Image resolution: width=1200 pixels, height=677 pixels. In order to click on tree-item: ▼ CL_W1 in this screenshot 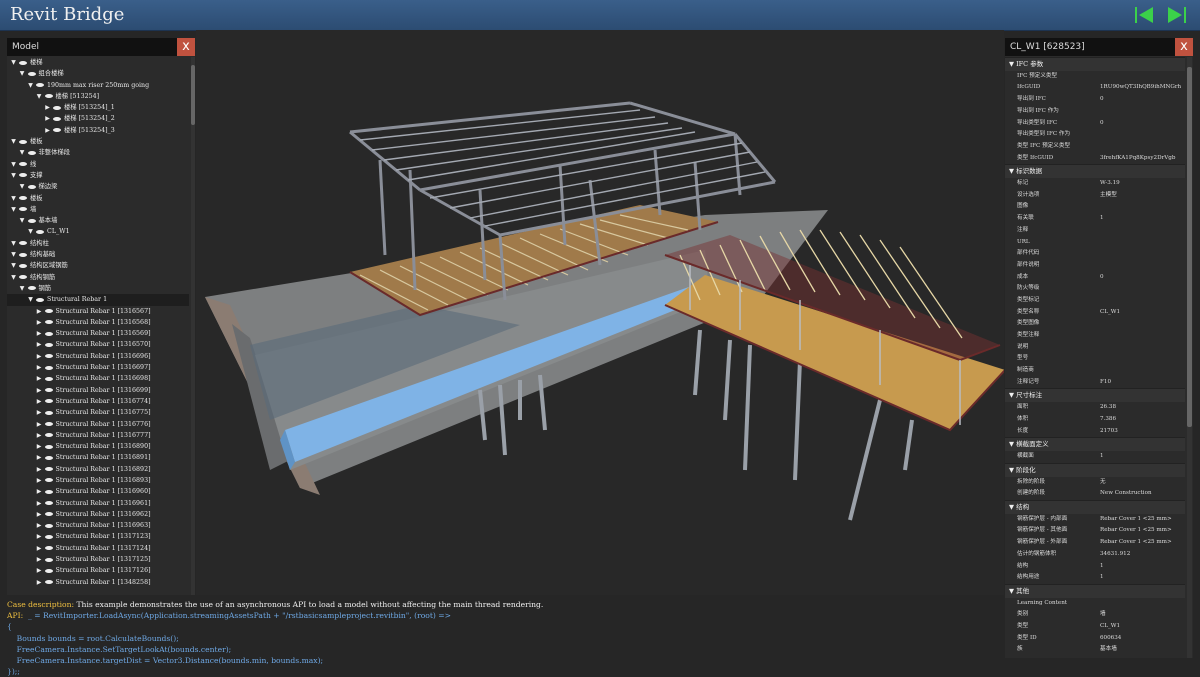, I will do `click(98, 231)`.